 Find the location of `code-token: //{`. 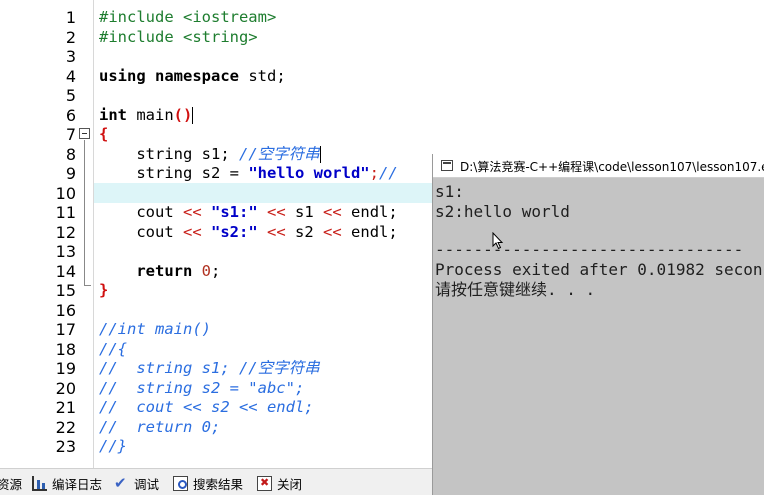

code-token: //{ is located at coordinates (113, 348).